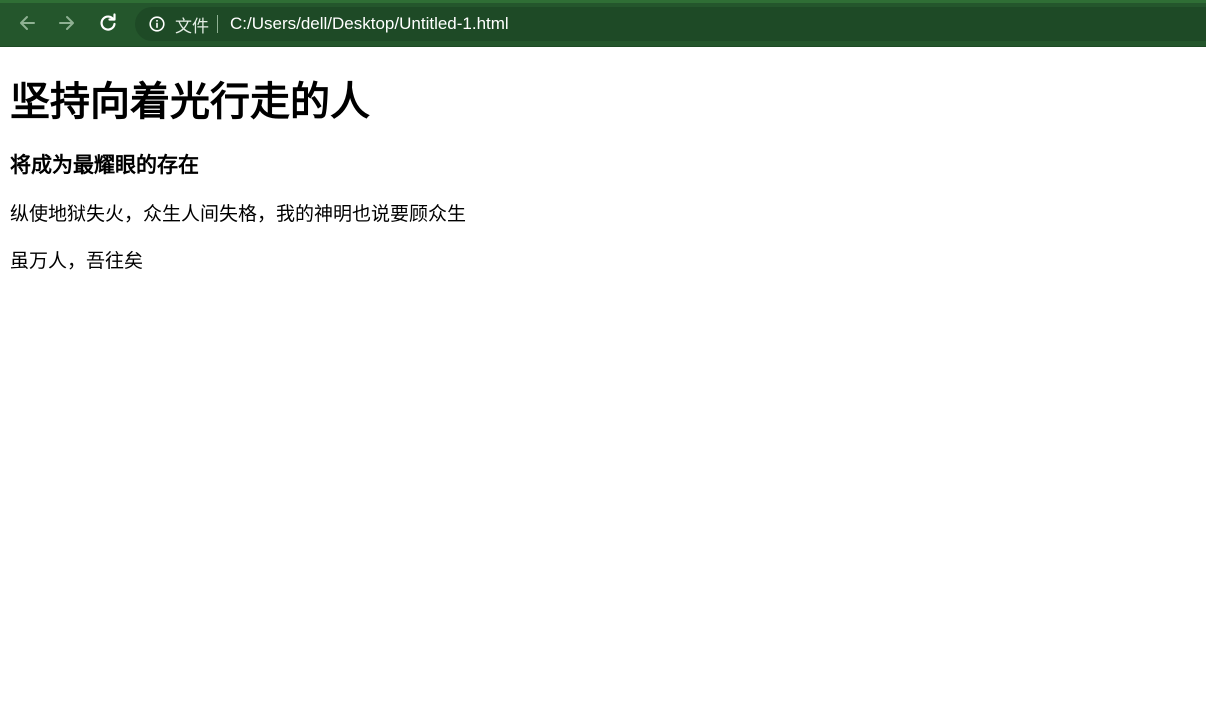 The width and height of the screenshot is (1206, 720). I want to click on arrow-left-icon, so click(27, 23).